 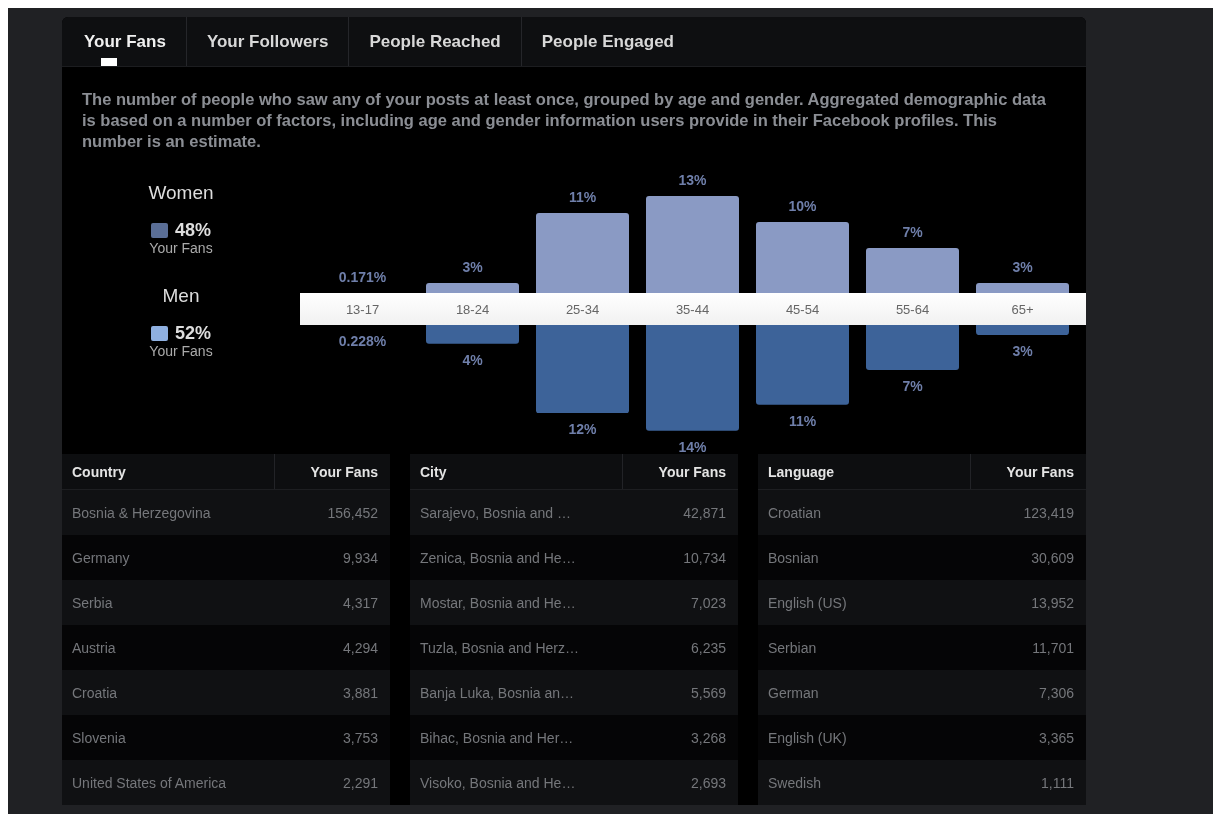 What do you see at coordinates (1022, 309) in the screenshot?
I see `age-label: 65+` at bounding box center [1022, 309].